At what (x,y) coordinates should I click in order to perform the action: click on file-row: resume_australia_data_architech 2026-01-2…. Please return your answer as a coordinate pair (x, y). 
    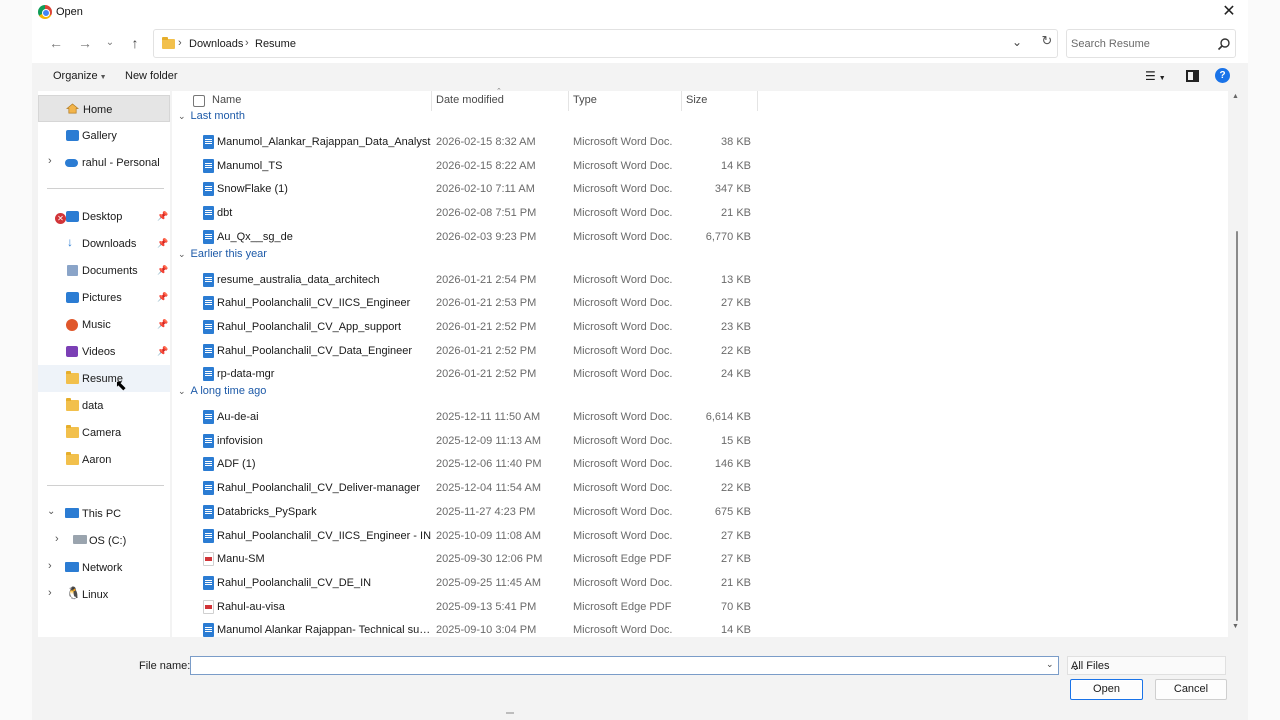
    Looking at the image, I should click on (467, 280).